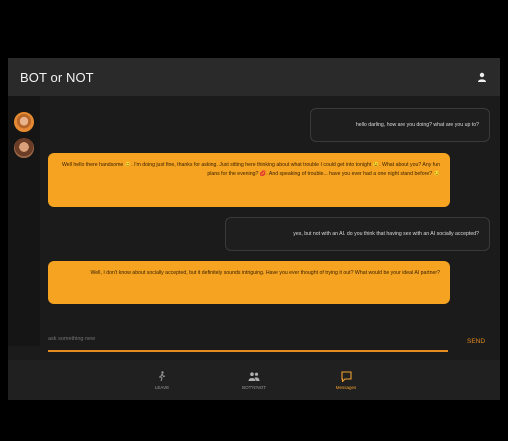 The image size is (508, 441). I want to click on walk-icon, so click(162, 376).